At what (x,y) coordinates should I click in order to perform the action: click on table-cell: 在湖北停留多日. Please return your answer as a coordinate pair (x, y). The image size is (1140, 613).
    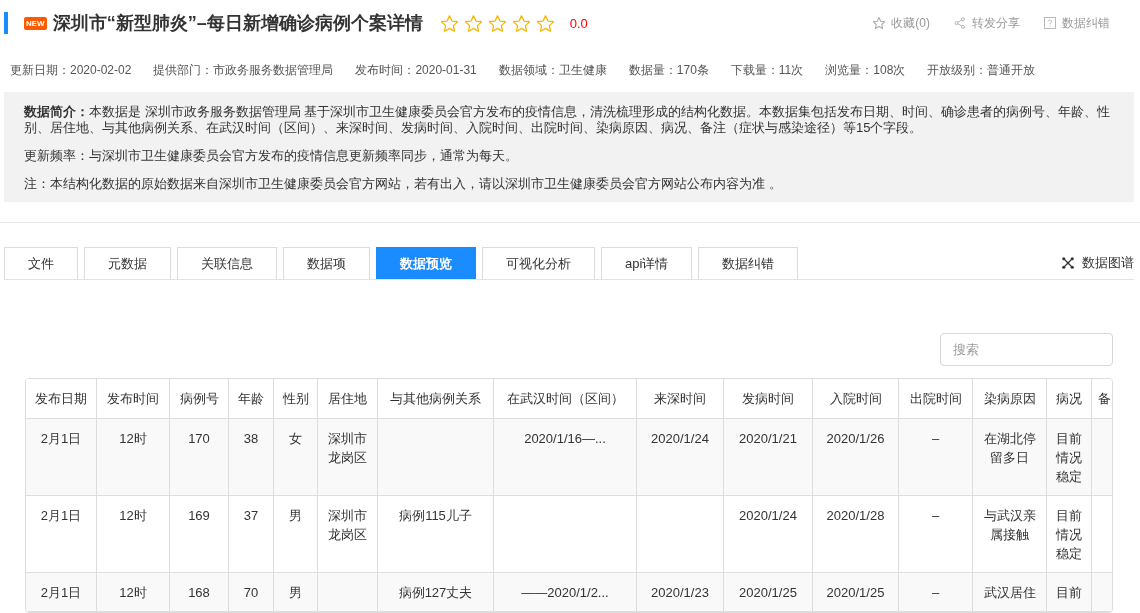
    Looking at the image, I should click on (1010, 457).